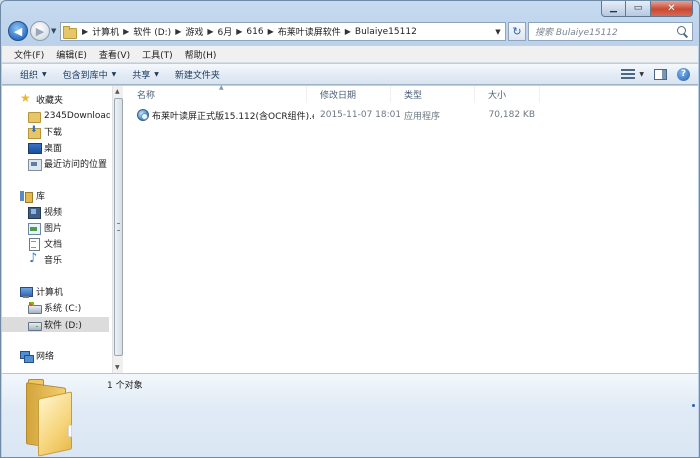 This screenshot has height=458, width=700. Describe the element at coordinates (683, 74) in the screenshot. I see `help-icon: ?` at that location.